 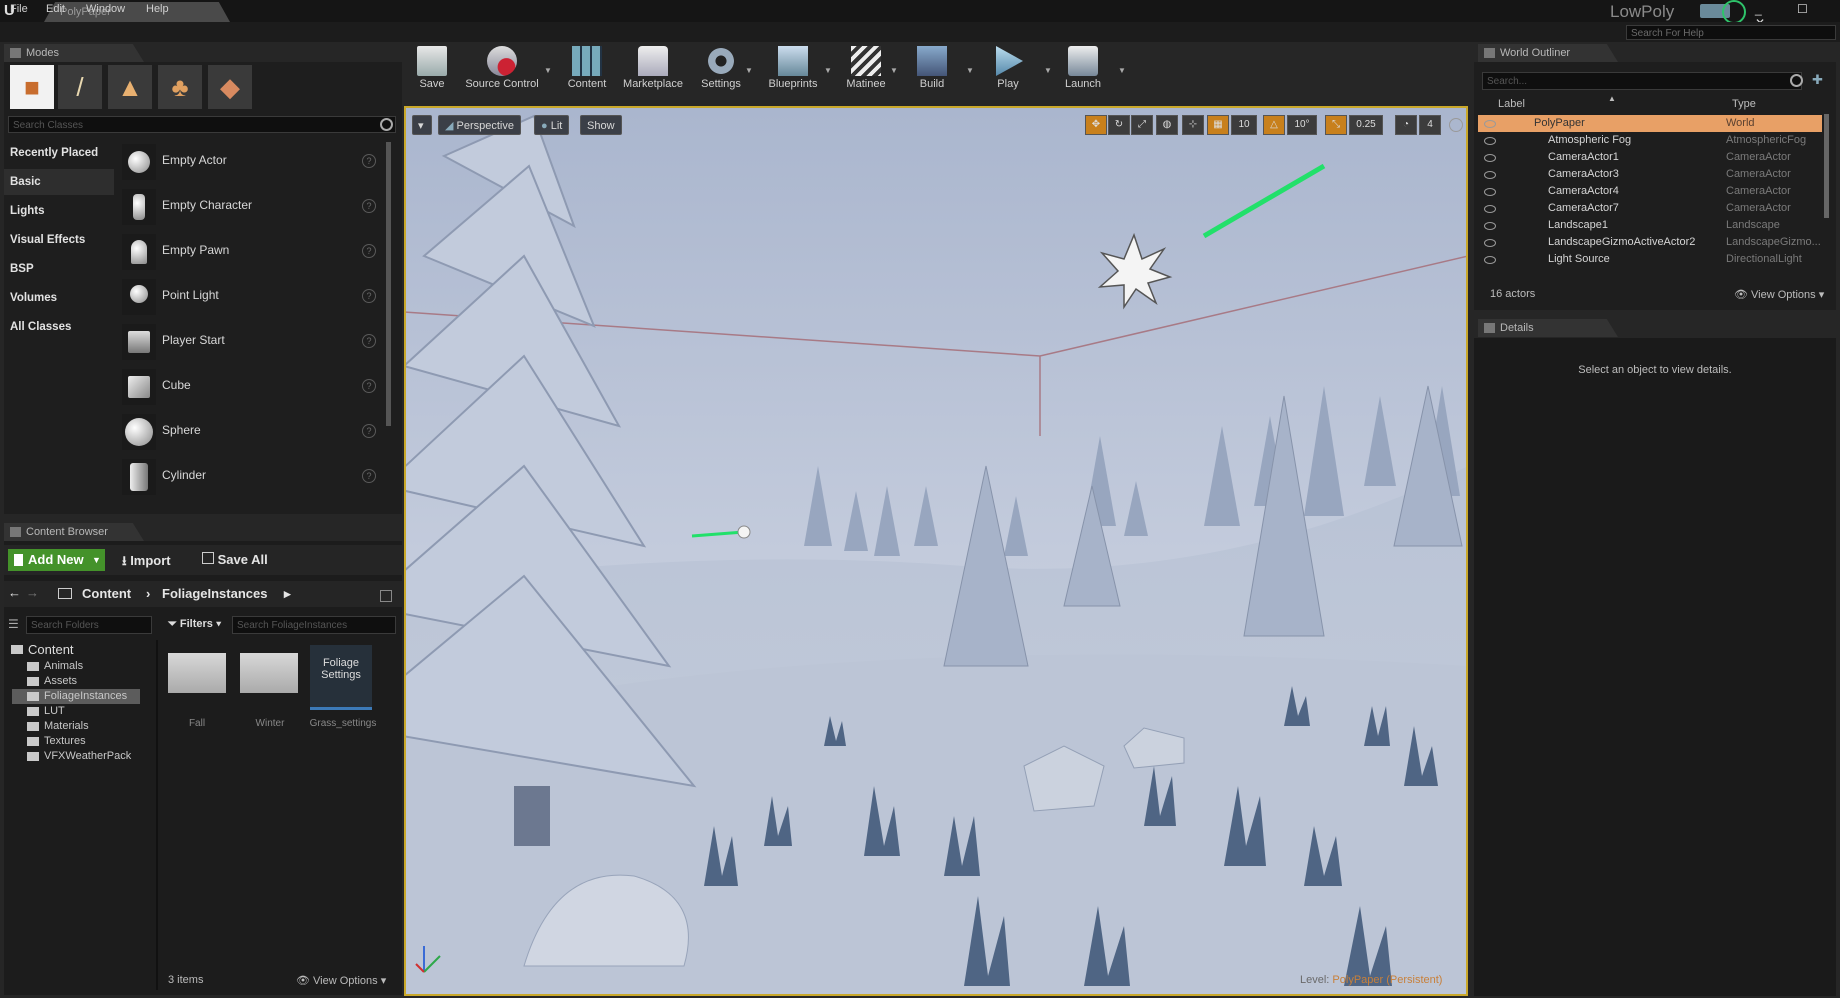 What do you see at coordinates (194, 624) in the screenshot?
I see `filters-button: ⏷ Filters ▾` at bounding box center [194, 624].